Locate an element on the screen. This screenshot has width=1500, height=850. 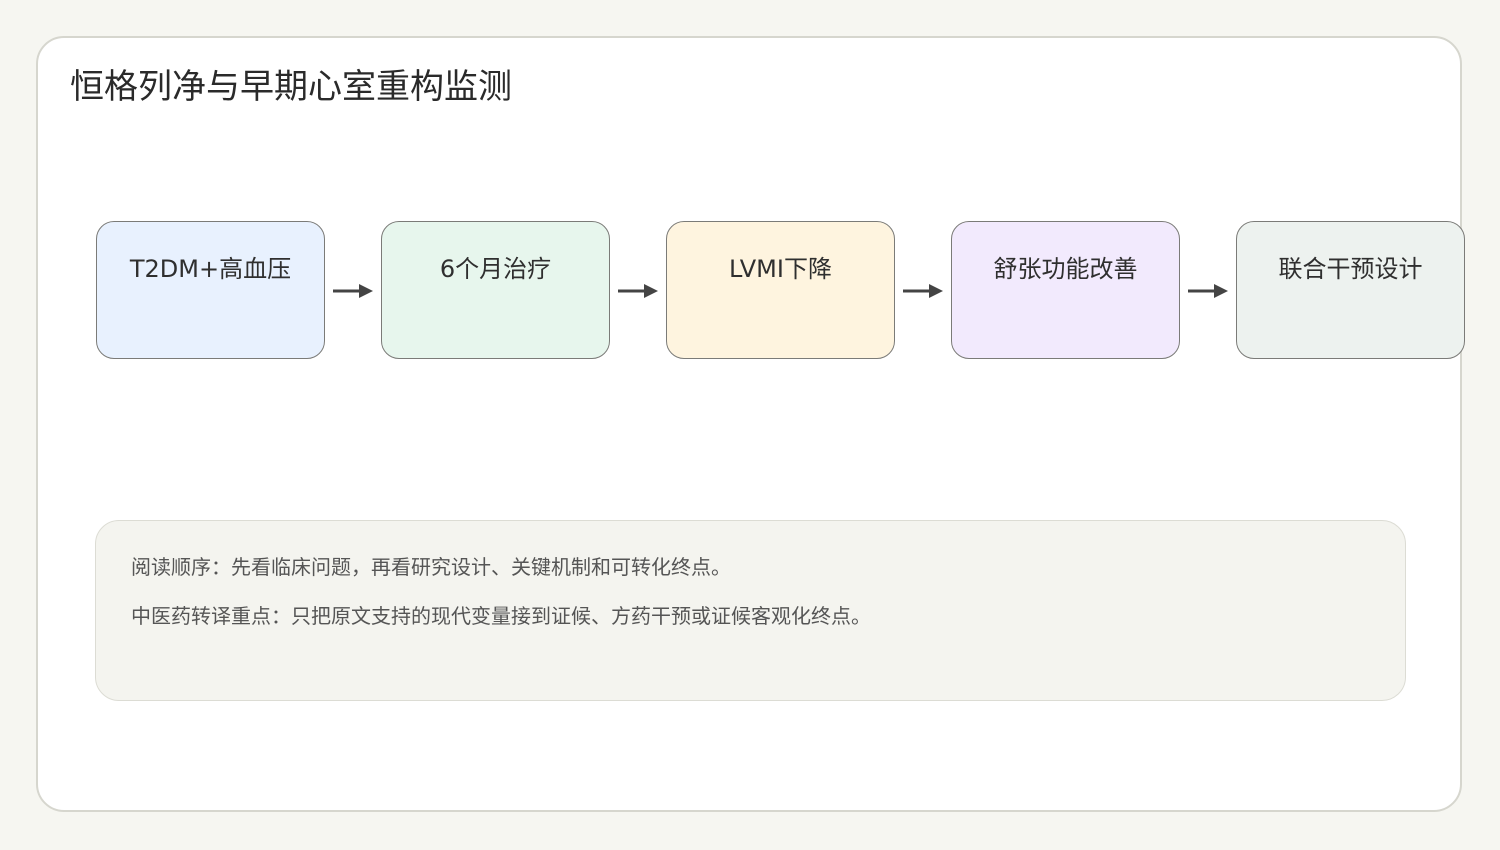
flow-node-3: LVMI下降 is located at coordinates (780, 290).